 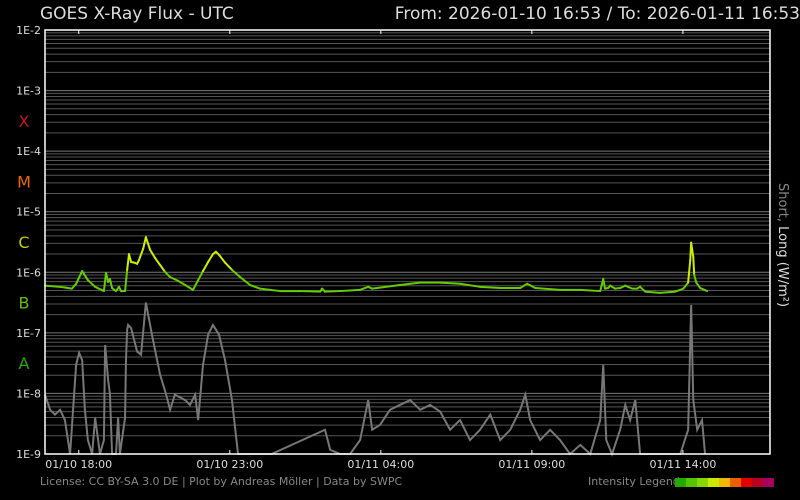 What do you see at coordinates (28, 91) in the screenshot?
I see `y-tick-label: 1E-3` at bounding box center [28, 91].